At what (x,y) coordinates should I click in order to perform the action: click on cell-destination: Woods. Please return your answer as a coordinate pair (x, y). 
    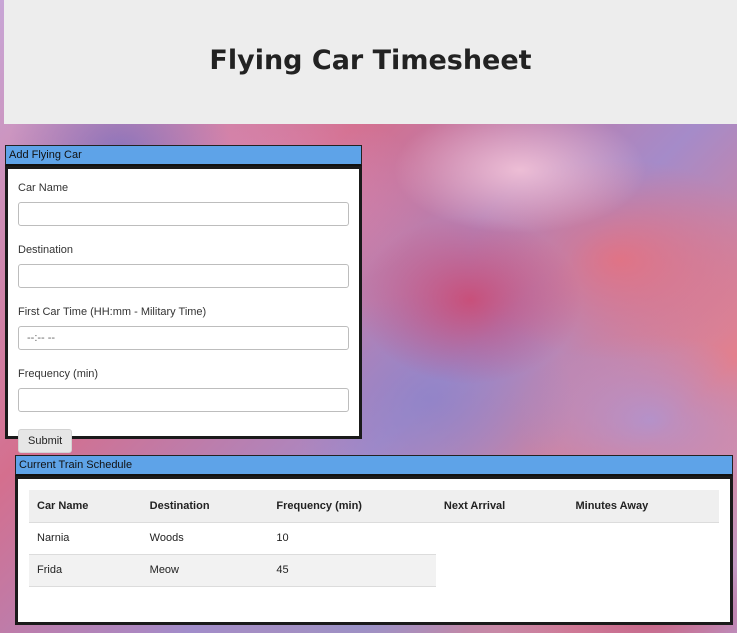
    Looking at the image, I should click on (205, 538).